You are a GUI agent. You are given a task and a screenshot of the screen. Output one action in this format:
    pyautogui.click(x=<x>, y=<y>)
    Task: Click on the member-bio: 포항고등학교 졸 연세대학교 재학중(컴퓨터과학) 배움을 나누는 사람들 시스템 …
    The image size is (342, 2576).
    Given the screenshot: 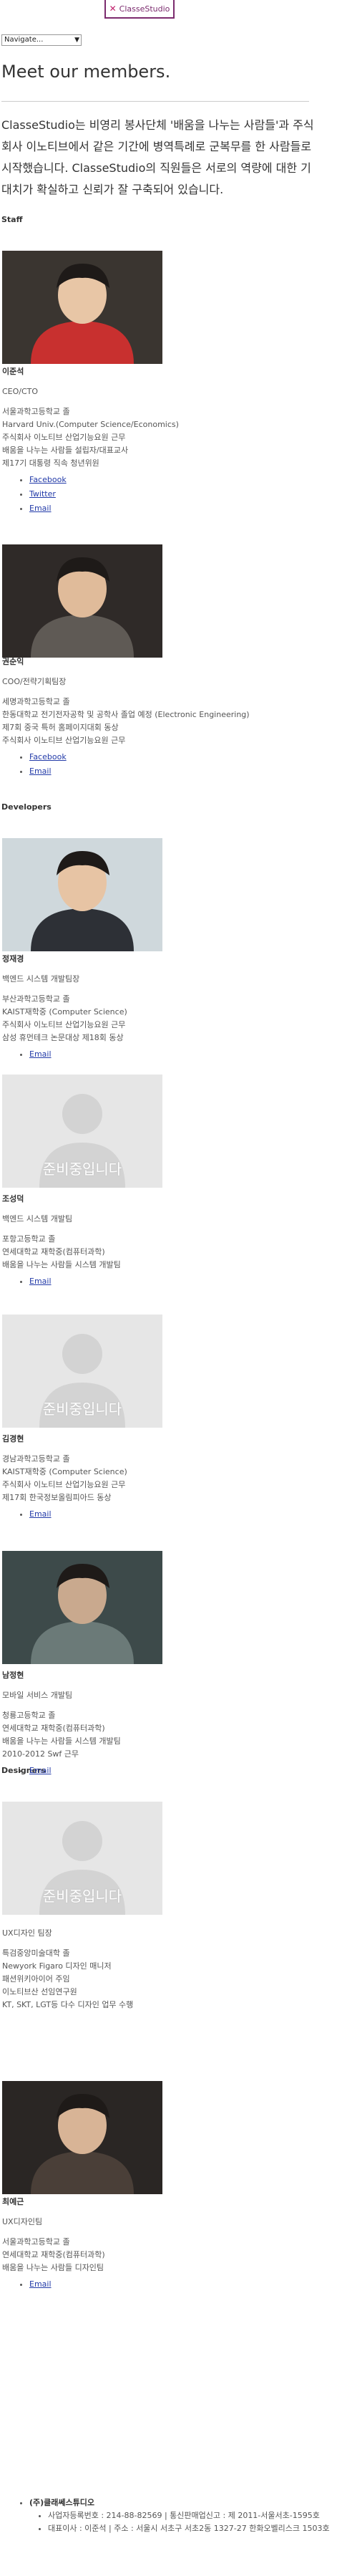 What is the action you would take?
    pyautogui.click(x=166, y=1253)
    